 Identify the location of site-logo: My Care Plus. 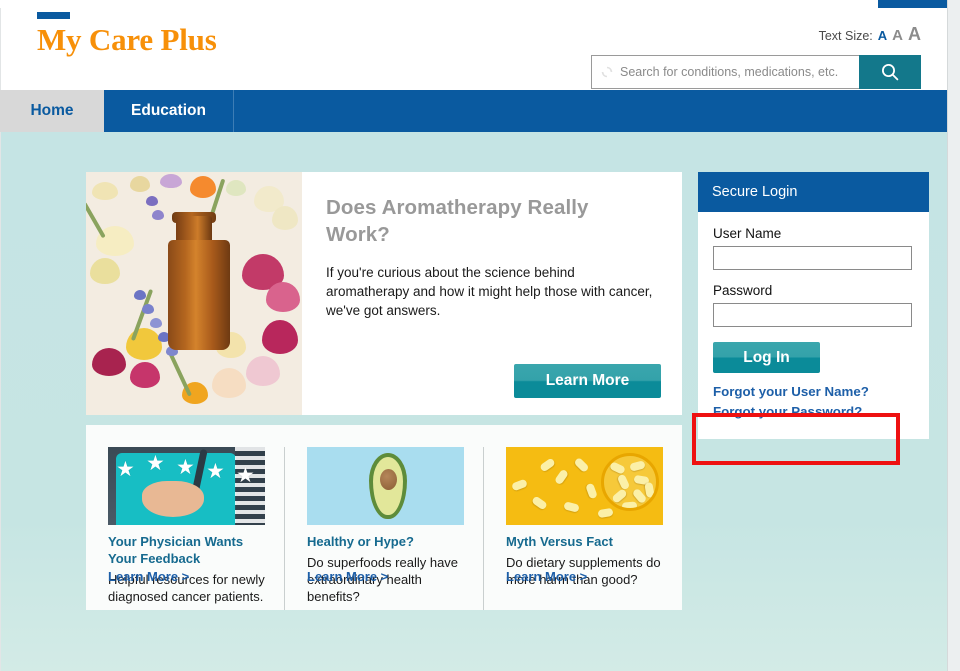
(127, 35).